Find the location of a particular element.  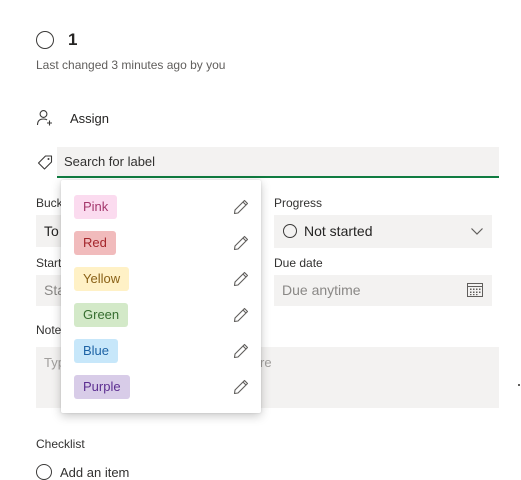

start-date-label: Start is located at coordinates (49, 263).